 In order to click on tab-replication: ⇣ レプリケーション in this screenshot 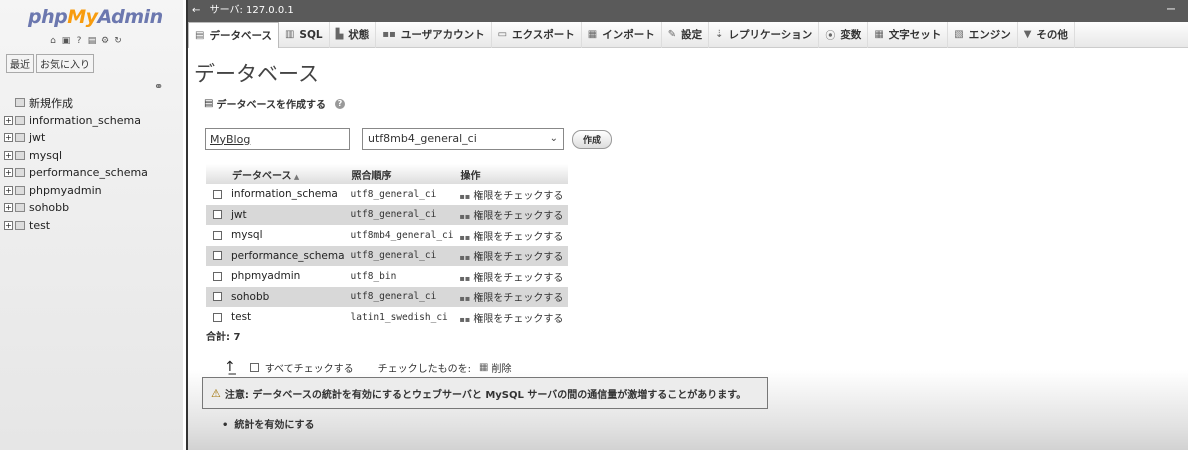, I will do `click(764, 34)`.